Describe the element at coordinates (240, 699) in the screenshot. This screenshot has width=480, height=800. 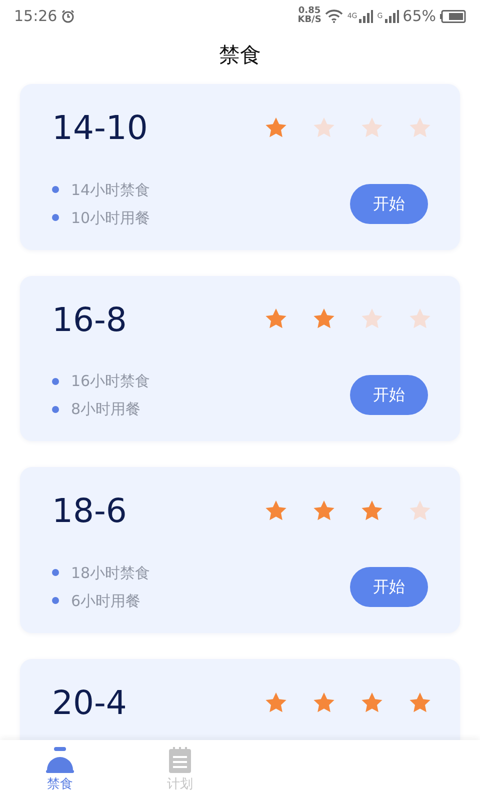
I see `plan-card: 20-4` at that location.